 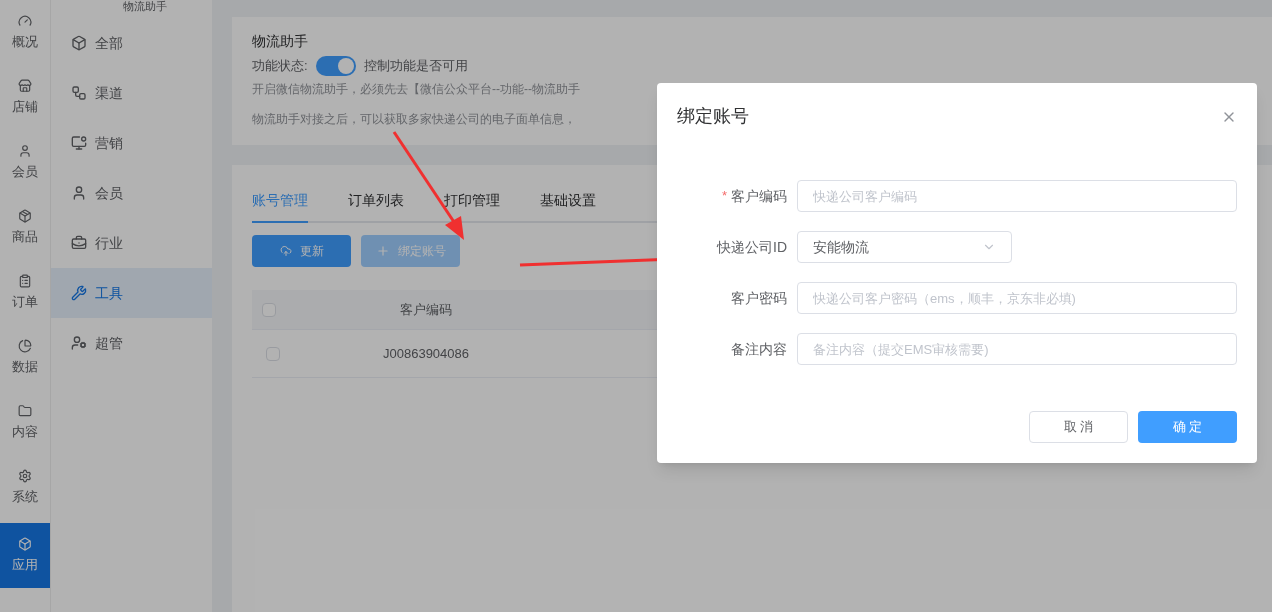 What do you see at coordinates (376, 206) in the screenshot?
I see `tab: 订单列表` at bounding box center [376, 206].